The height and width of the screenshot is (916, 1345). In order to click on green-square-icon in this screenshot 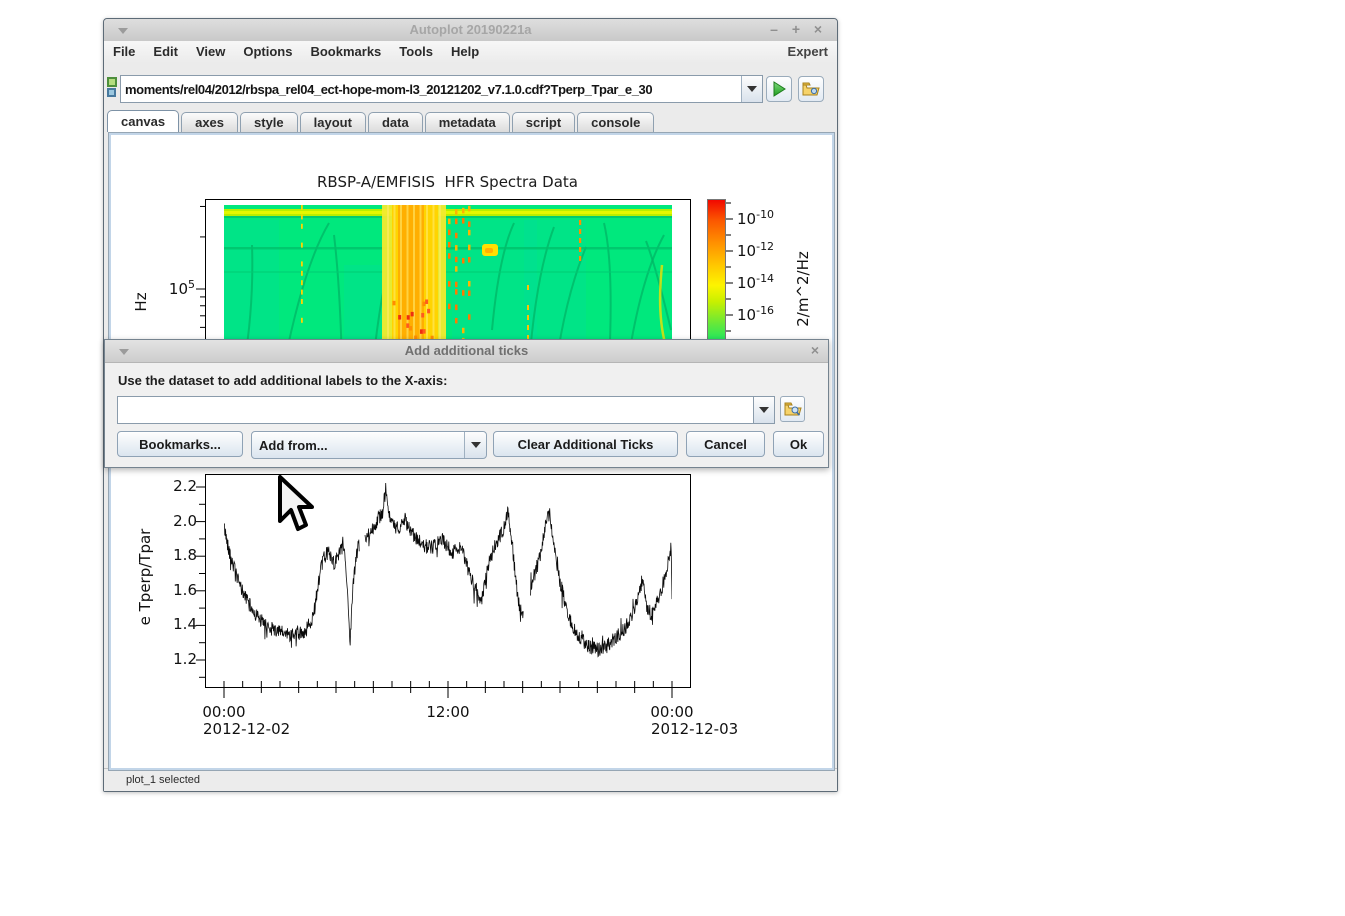, I will do `click(112, 82)`.